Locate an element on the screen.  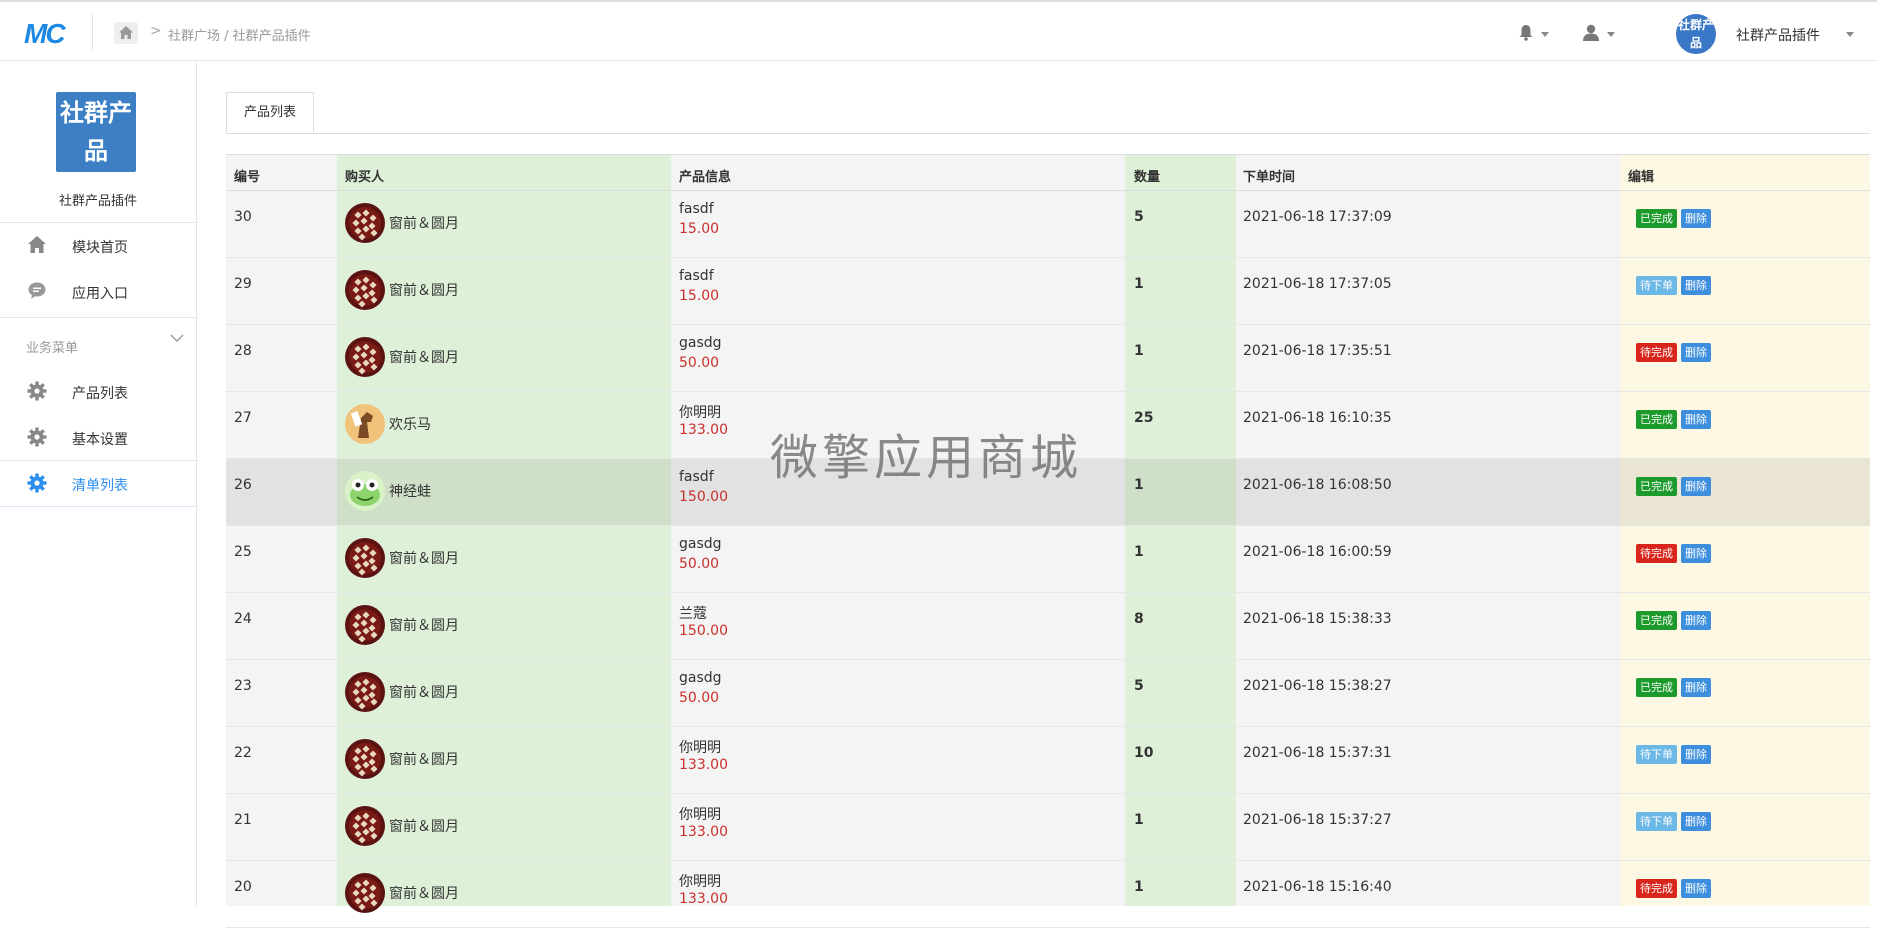
bell-icon is located at coordinates (1526, 32).